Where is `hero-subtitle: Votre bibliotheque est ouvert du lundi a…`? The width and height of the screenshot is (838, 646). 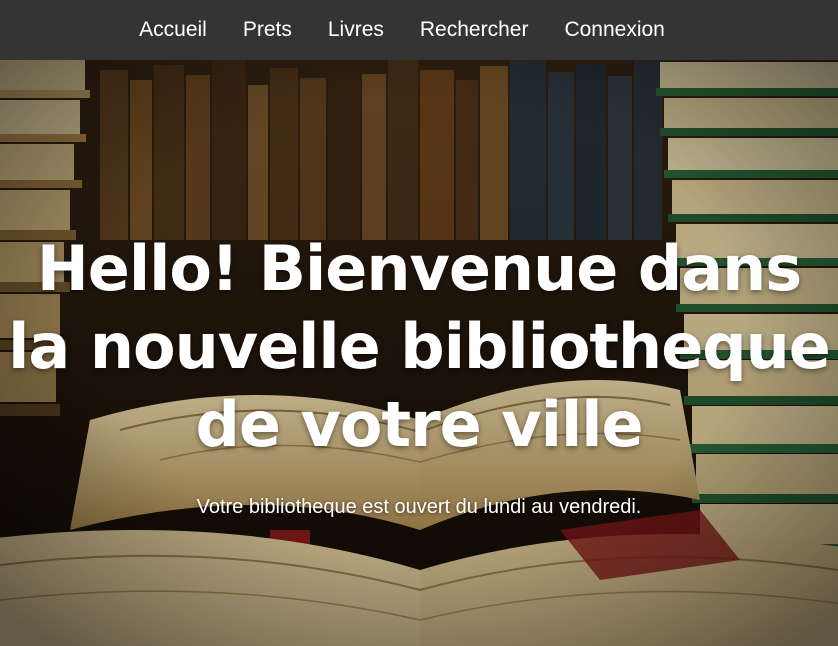 hero-subtitle: Votre bibliotheque est ouvert du lundi a… is located at coordinates (419, 507).